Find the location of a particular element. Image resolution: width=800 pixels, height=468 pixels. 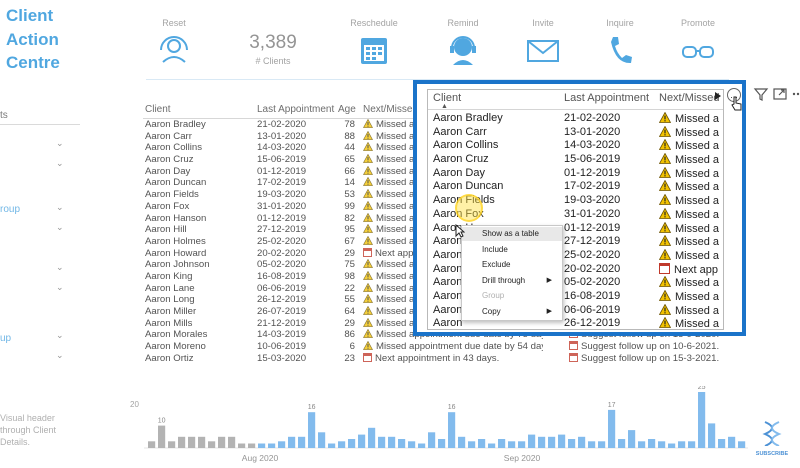

scroll-right-icon is located at coordinates (718, 96).